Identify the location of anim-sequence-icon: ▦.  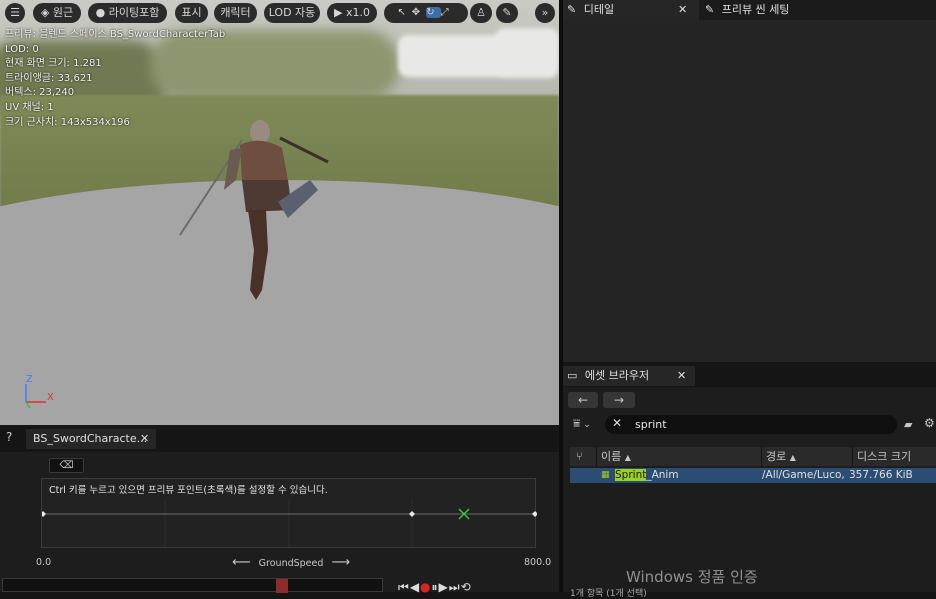
(605, 475).